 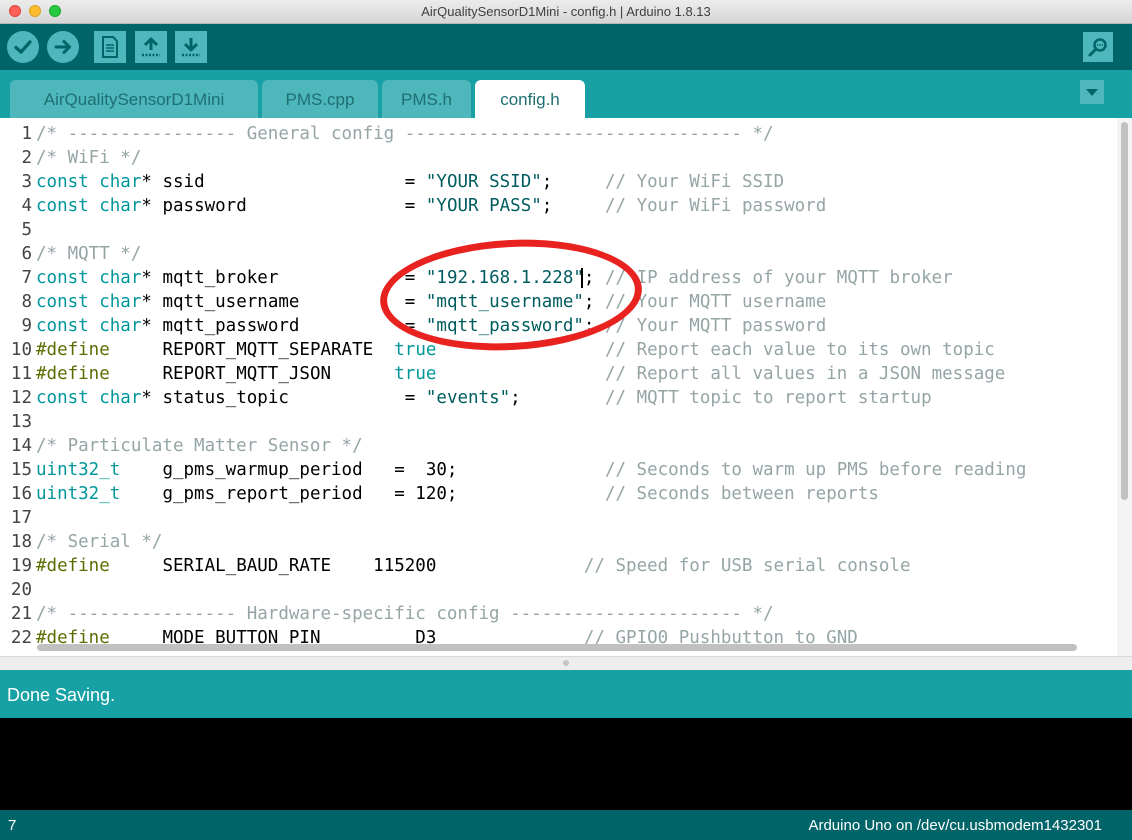 I want to click on line-number: 10, so click(x=21, y=350).